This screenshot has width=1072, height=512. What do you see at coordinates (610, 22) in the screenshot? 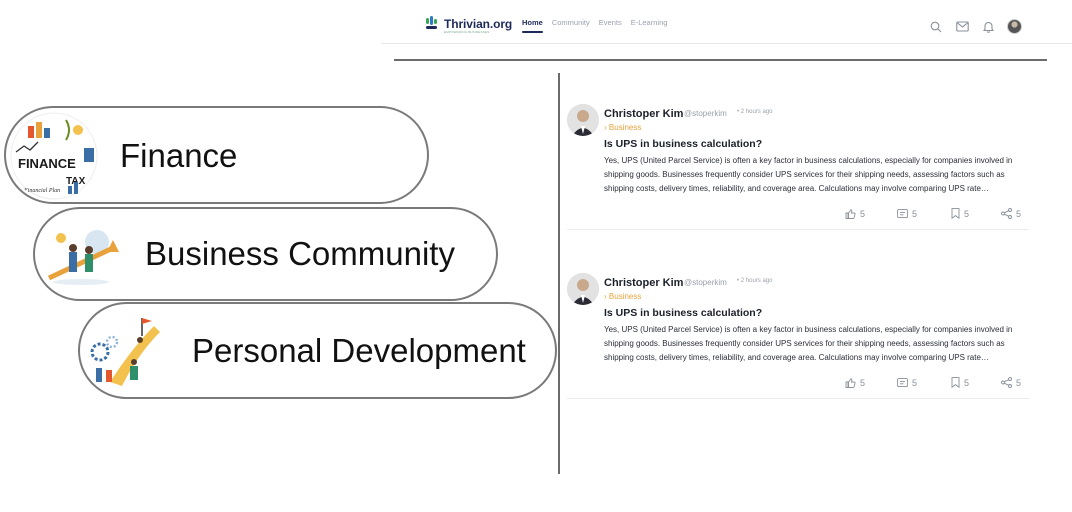
I see `nav-events: Events` at bounding box center [610, 22].